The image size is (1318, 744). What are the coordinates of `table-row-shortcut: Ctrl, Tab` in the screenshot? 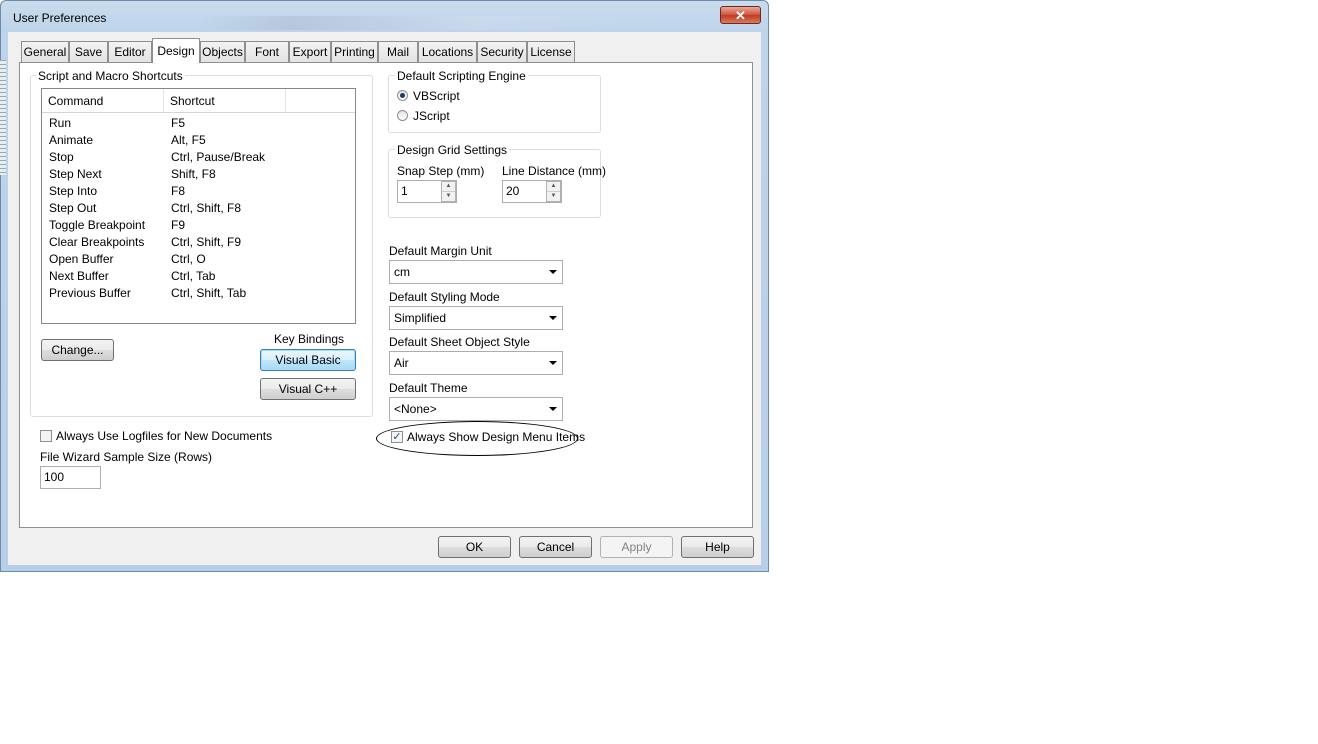 It's located at (193, 276).